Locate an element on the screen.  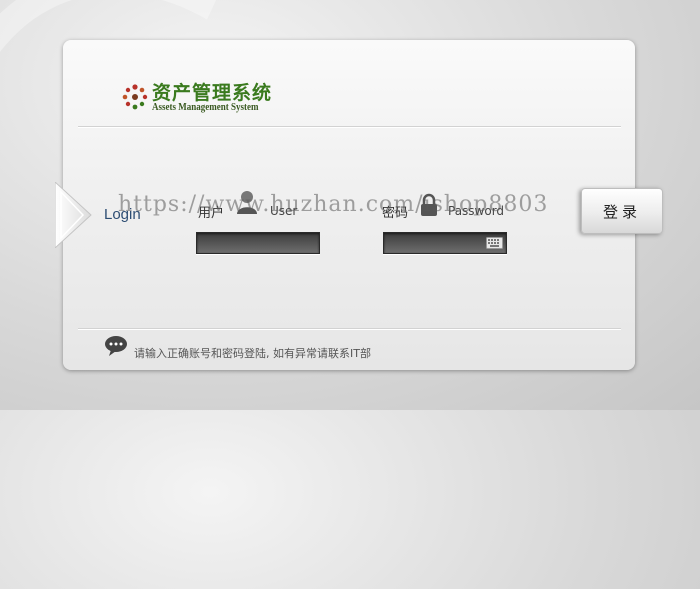
login-tip: 请输入正确账号和密码登陆, 如有异常请联系IT部 is located at coordinates (252, 353).